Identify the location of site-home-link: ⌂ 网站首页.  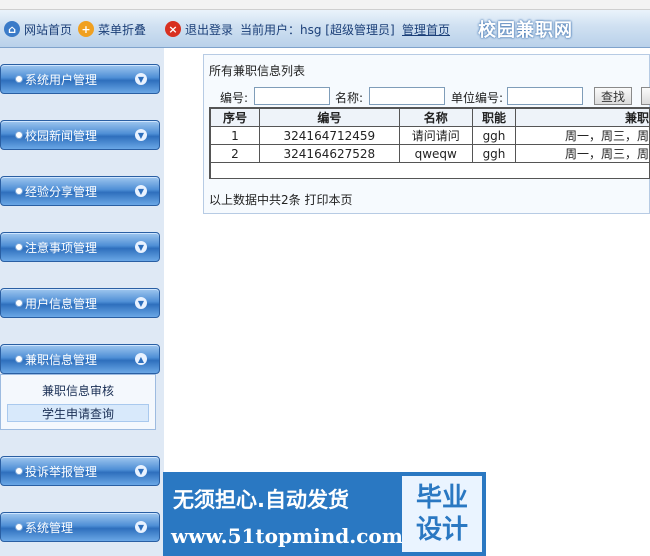
(38, 29).